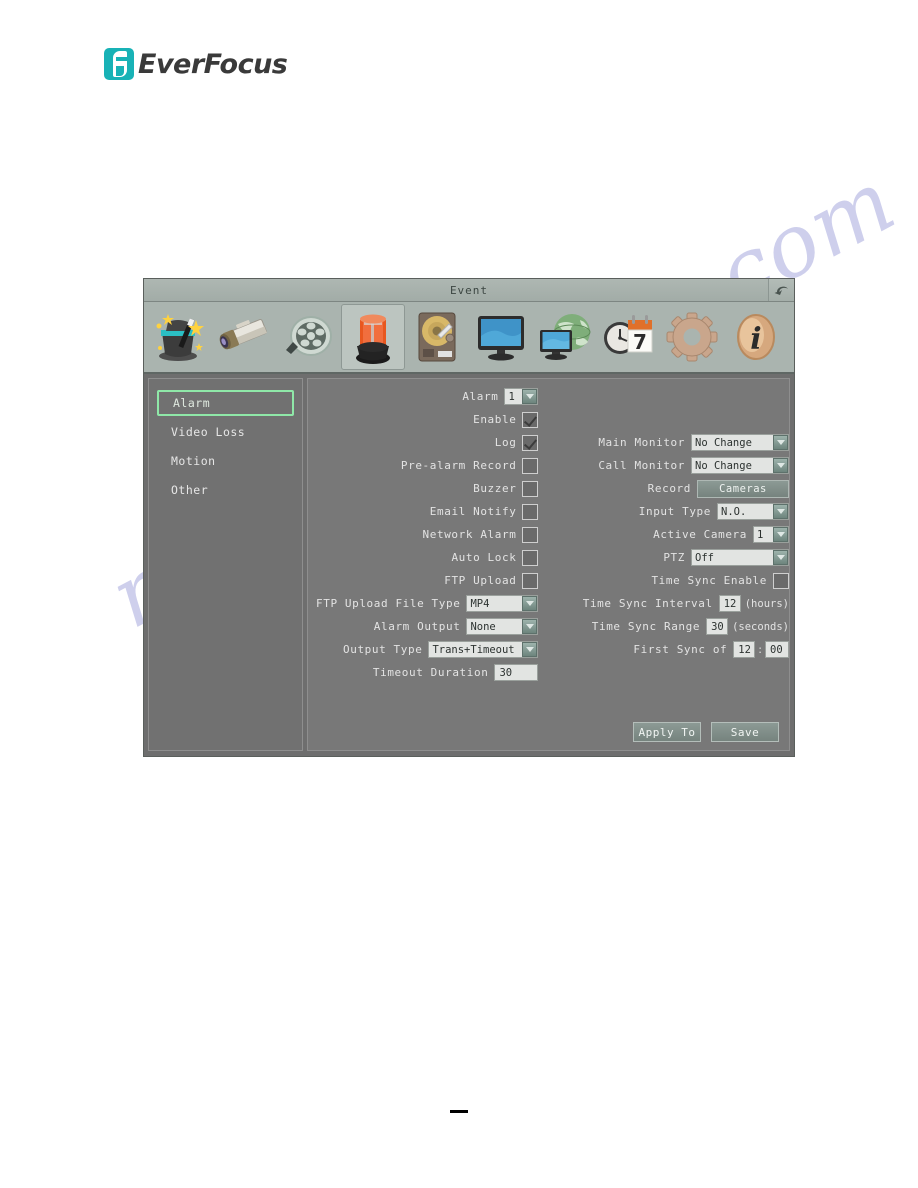  What do you see at coordinates (755, 339) in the screenshot?
I see `svg-text: i` at bounding box center [755, 339].